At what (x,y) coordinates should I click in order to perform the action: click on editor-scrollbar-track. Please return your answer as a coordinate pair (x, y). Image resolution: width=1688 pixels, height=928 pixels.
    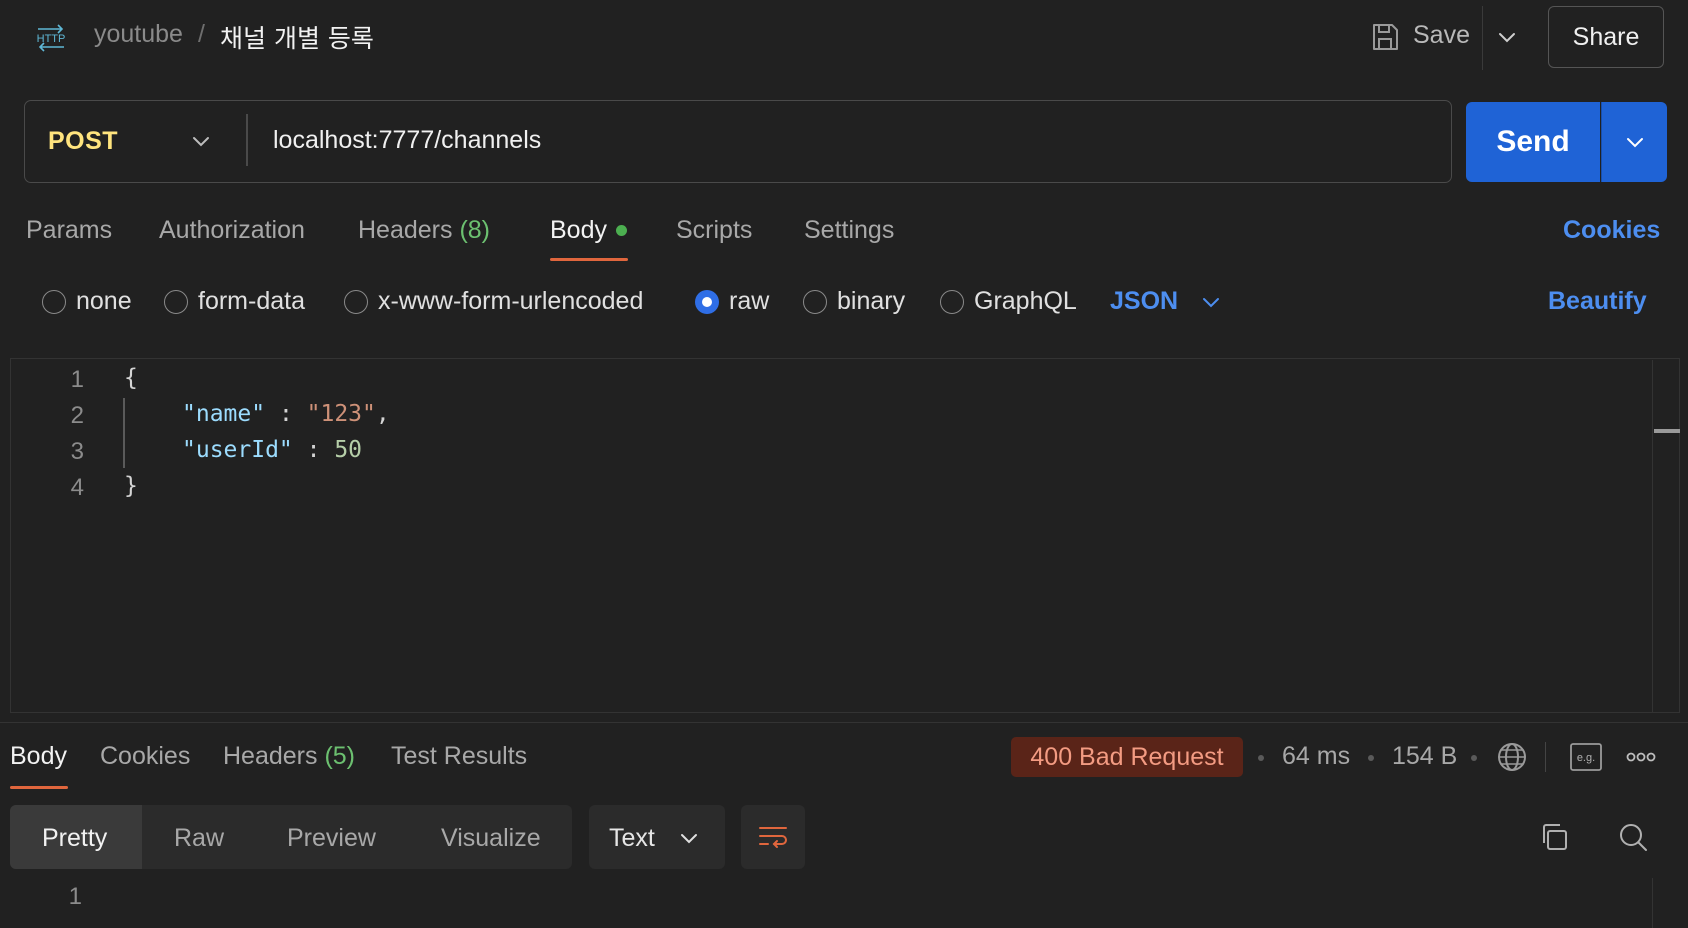
    Looking at the image, I should click on (1652, 536).